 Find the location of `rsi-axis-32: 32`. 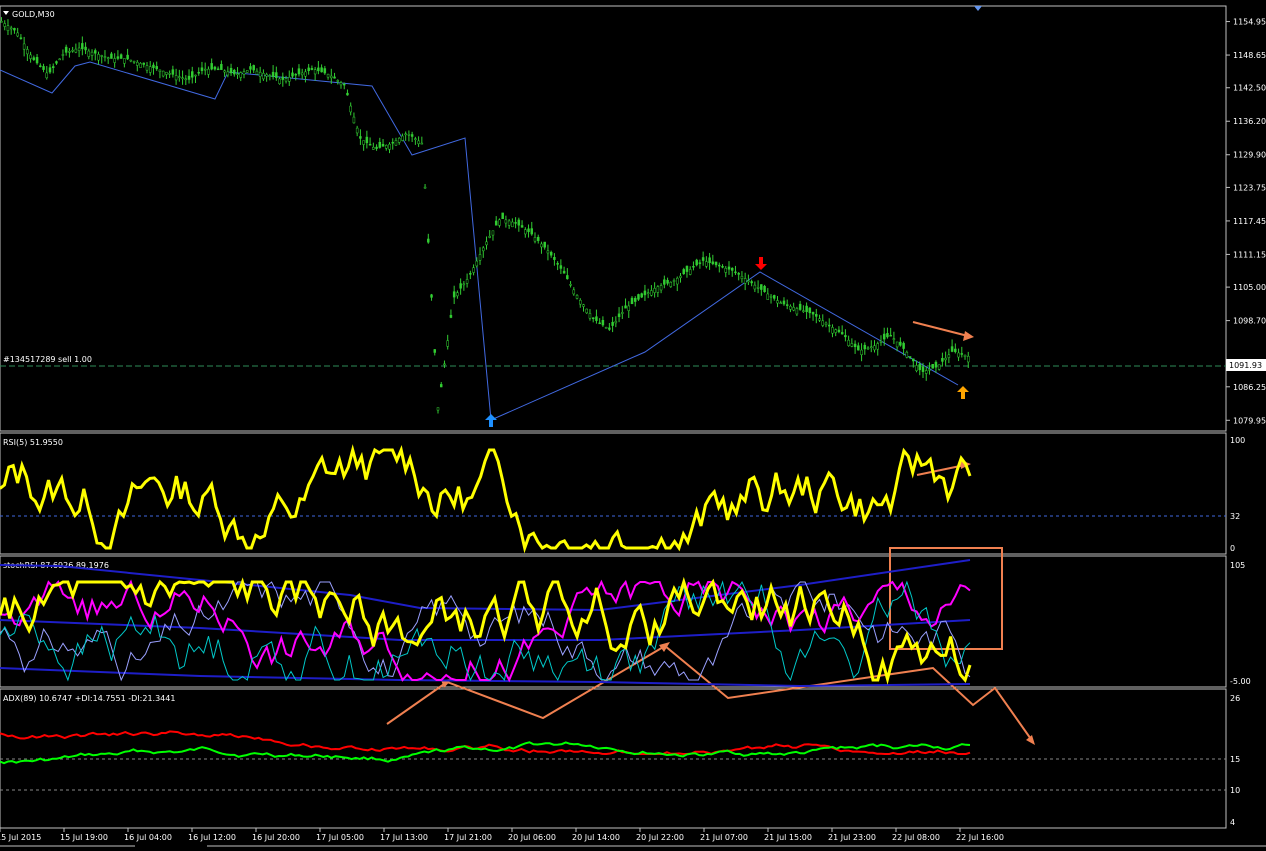

rsi-axis-32: 32 is located at coordinates (1235, 516).